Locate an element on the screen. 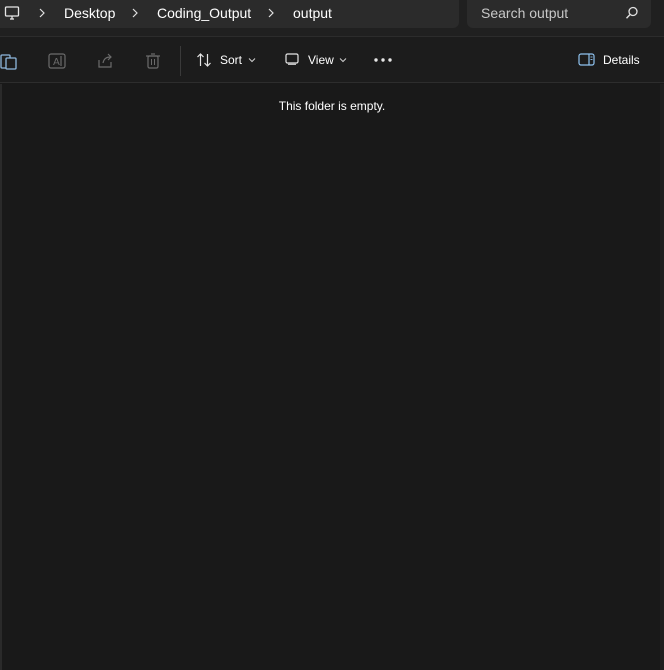  details-label: Details is located at coordinates (621, 60).